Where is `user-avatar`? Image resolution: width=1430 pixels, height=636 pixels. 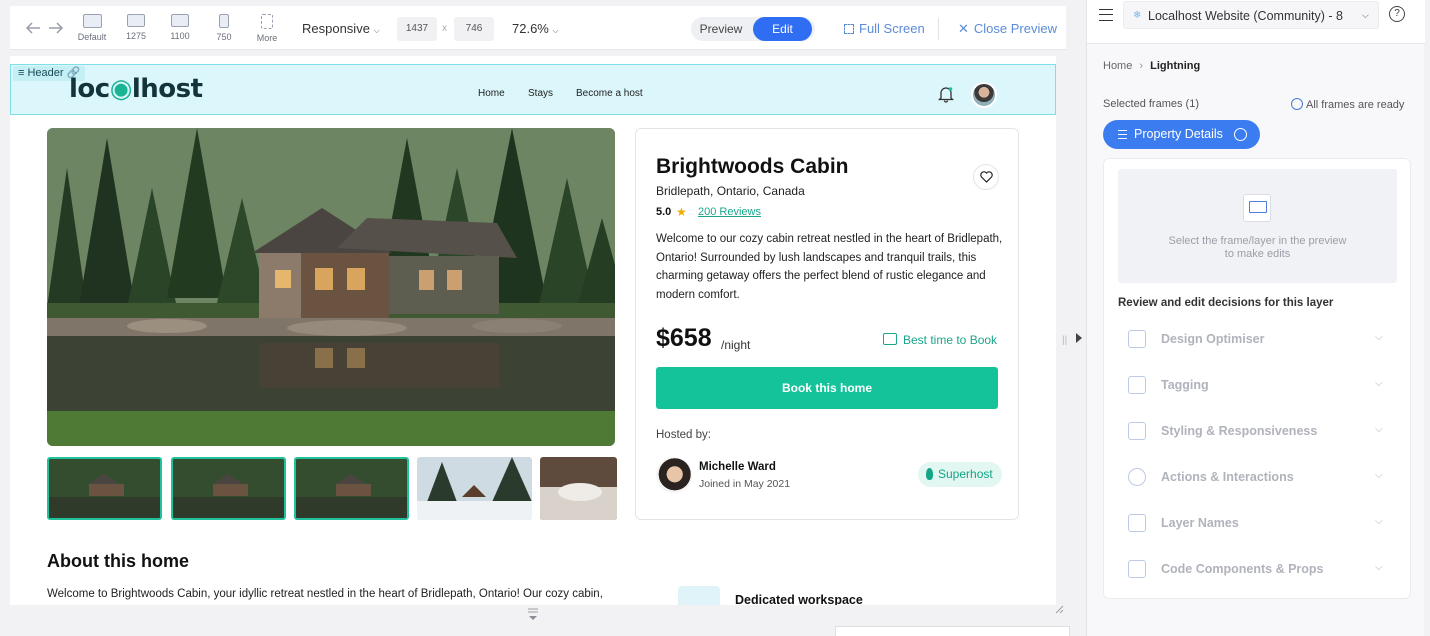
user-avatar is located at coordinates (984, 95).